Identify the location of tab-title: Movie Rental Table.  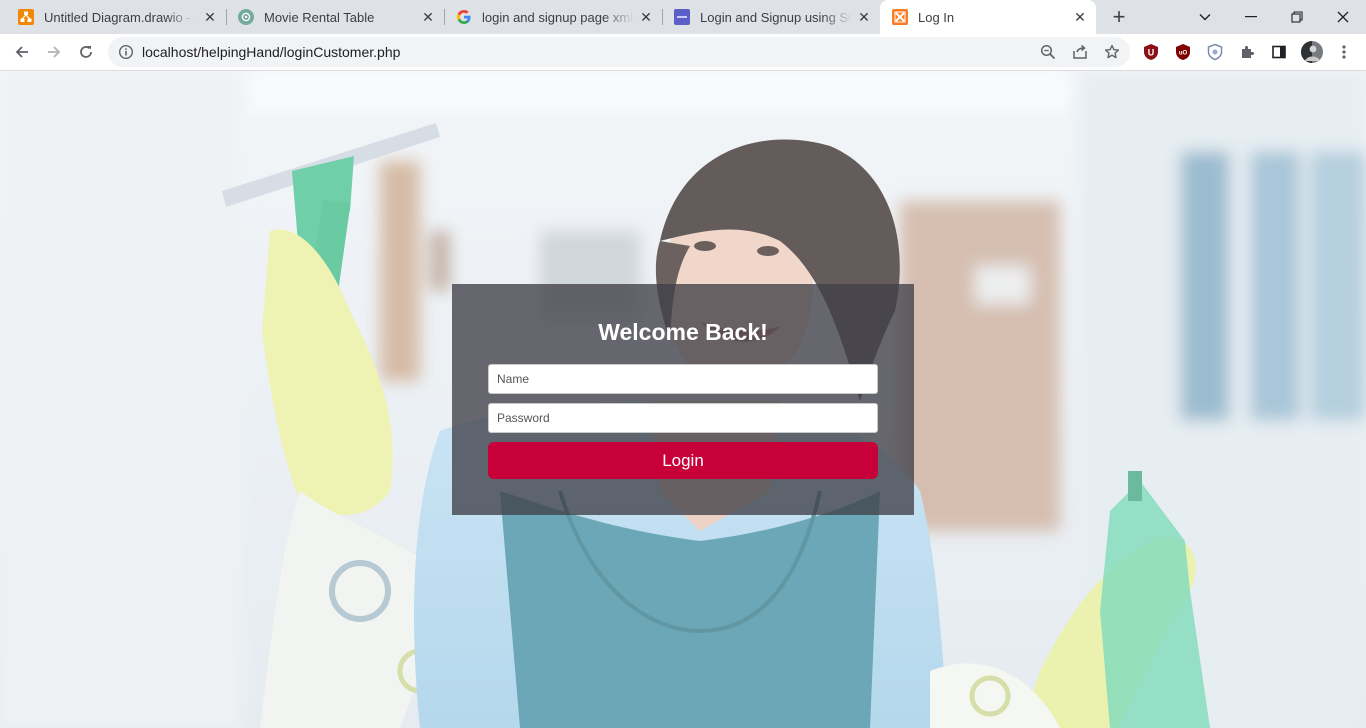
(319, 17).